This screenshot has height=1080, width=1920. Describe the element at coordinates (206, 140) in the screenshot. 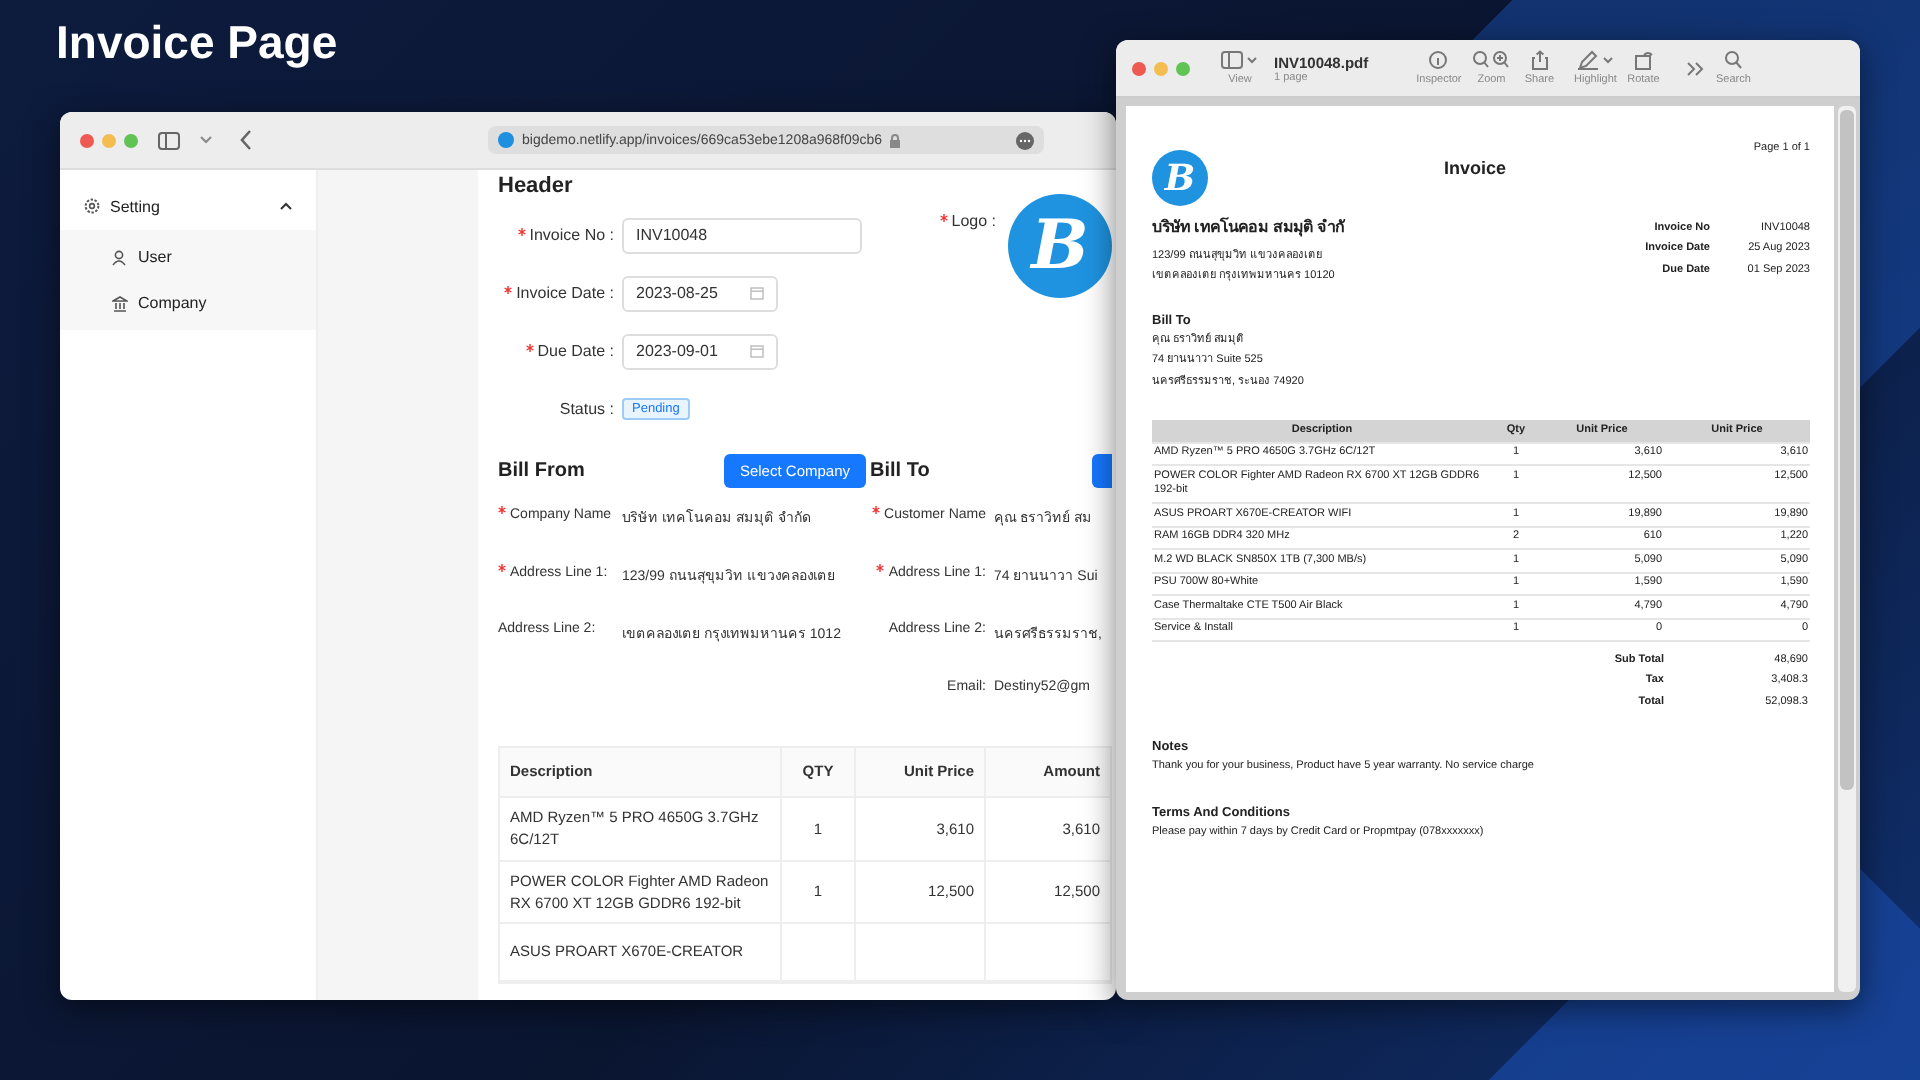

I see `chevron-down-icon` at that location.